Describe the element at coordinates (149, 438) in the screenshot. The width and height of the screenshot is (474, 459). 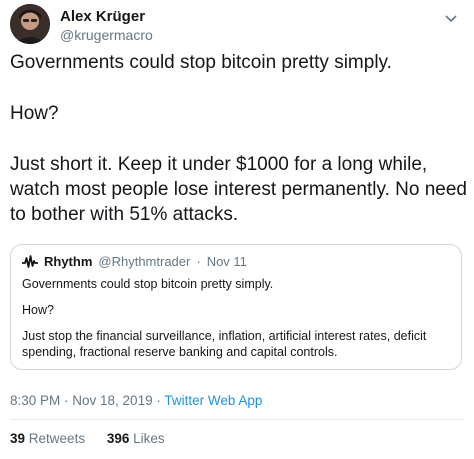
I see `likes-label: Likes` at that location.